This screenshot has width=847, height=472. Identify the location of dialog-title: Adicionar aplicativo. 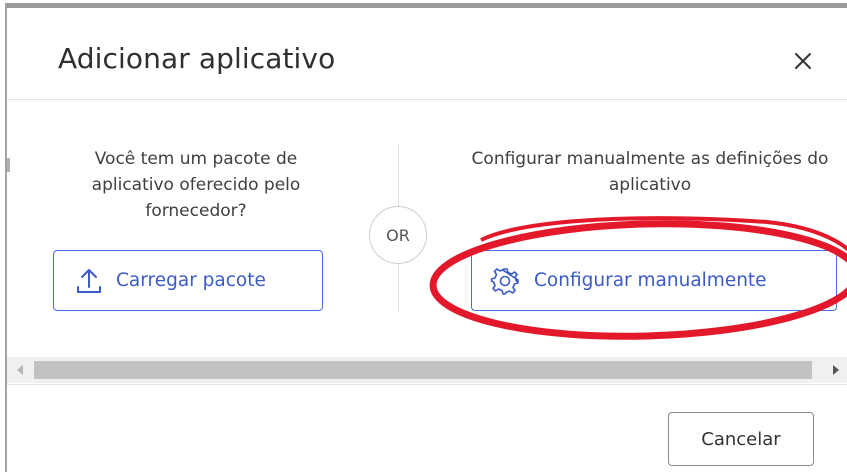
(197, 58).